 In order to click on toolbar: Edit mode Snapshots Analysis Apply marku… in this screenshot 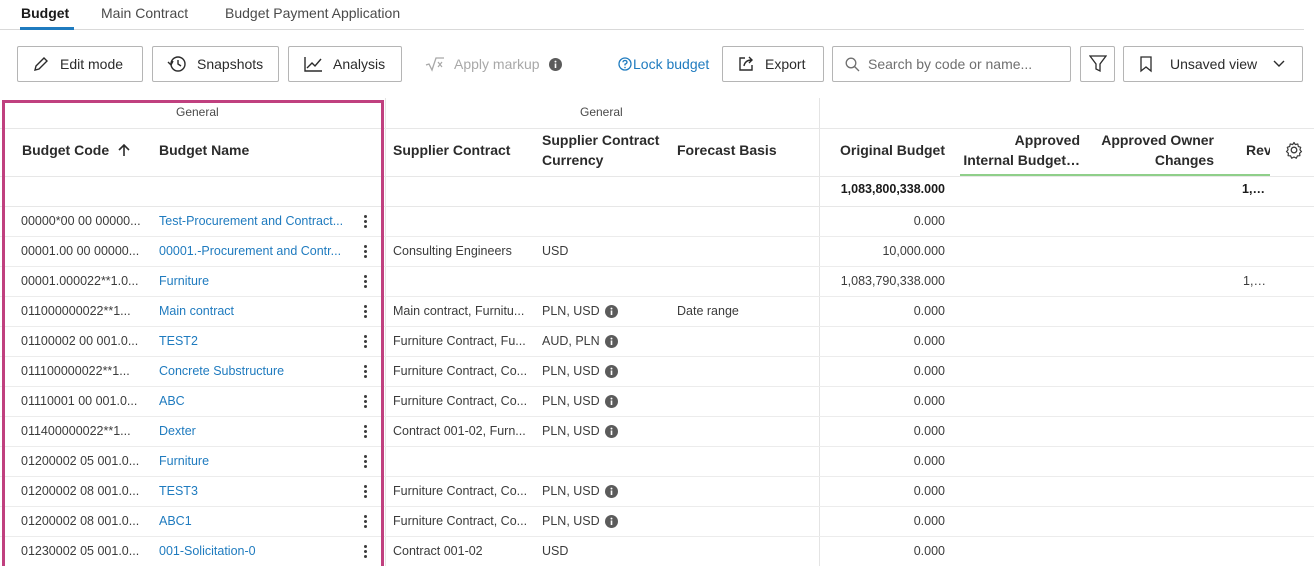, I will do `click(657, 64)`.